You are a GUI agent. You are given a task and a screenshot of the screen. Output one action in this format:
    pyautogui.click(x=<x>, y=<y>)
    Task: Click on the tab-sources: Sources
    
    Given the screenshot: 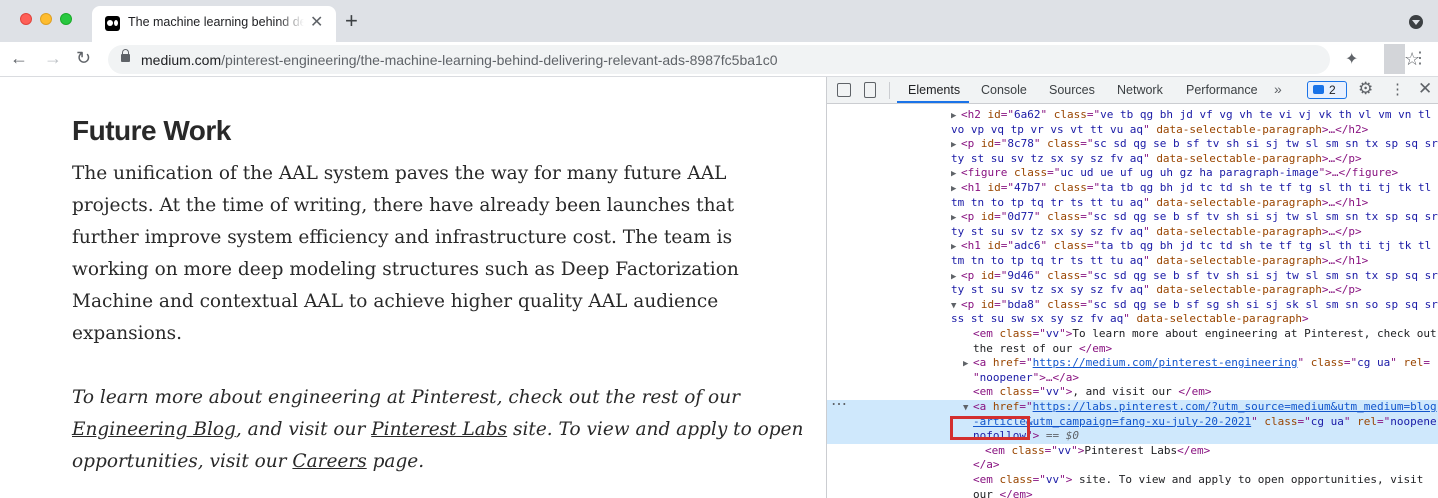 What is the action you would take?
    pyautogui.click(x=1072, y=90)
    